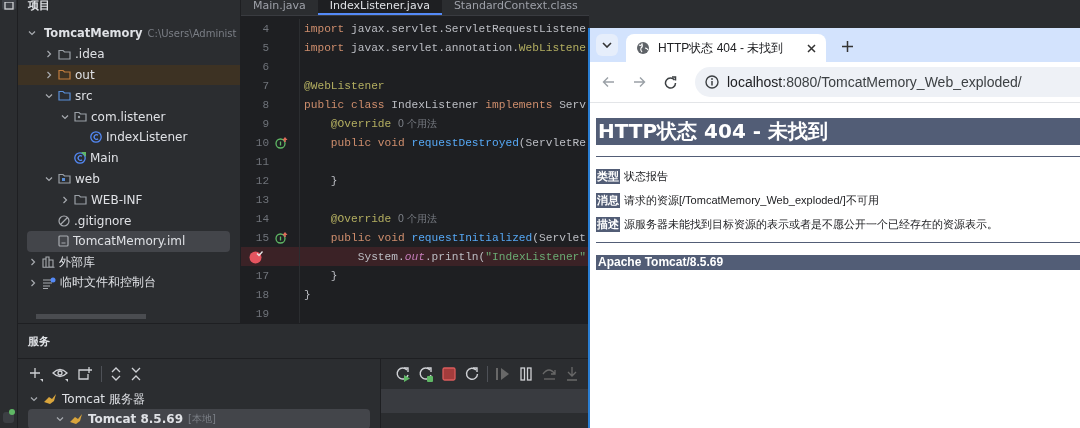 This screenshot has width=1080, height=428. Describe the element at coordinates (643, 48) in the screenshot. I see `globe-icon` at that location.